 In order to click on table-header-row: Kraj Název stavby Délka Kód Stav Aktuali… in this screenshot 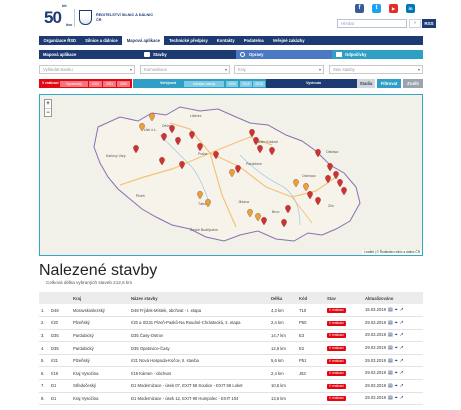, I will do `click(231, 298)`.